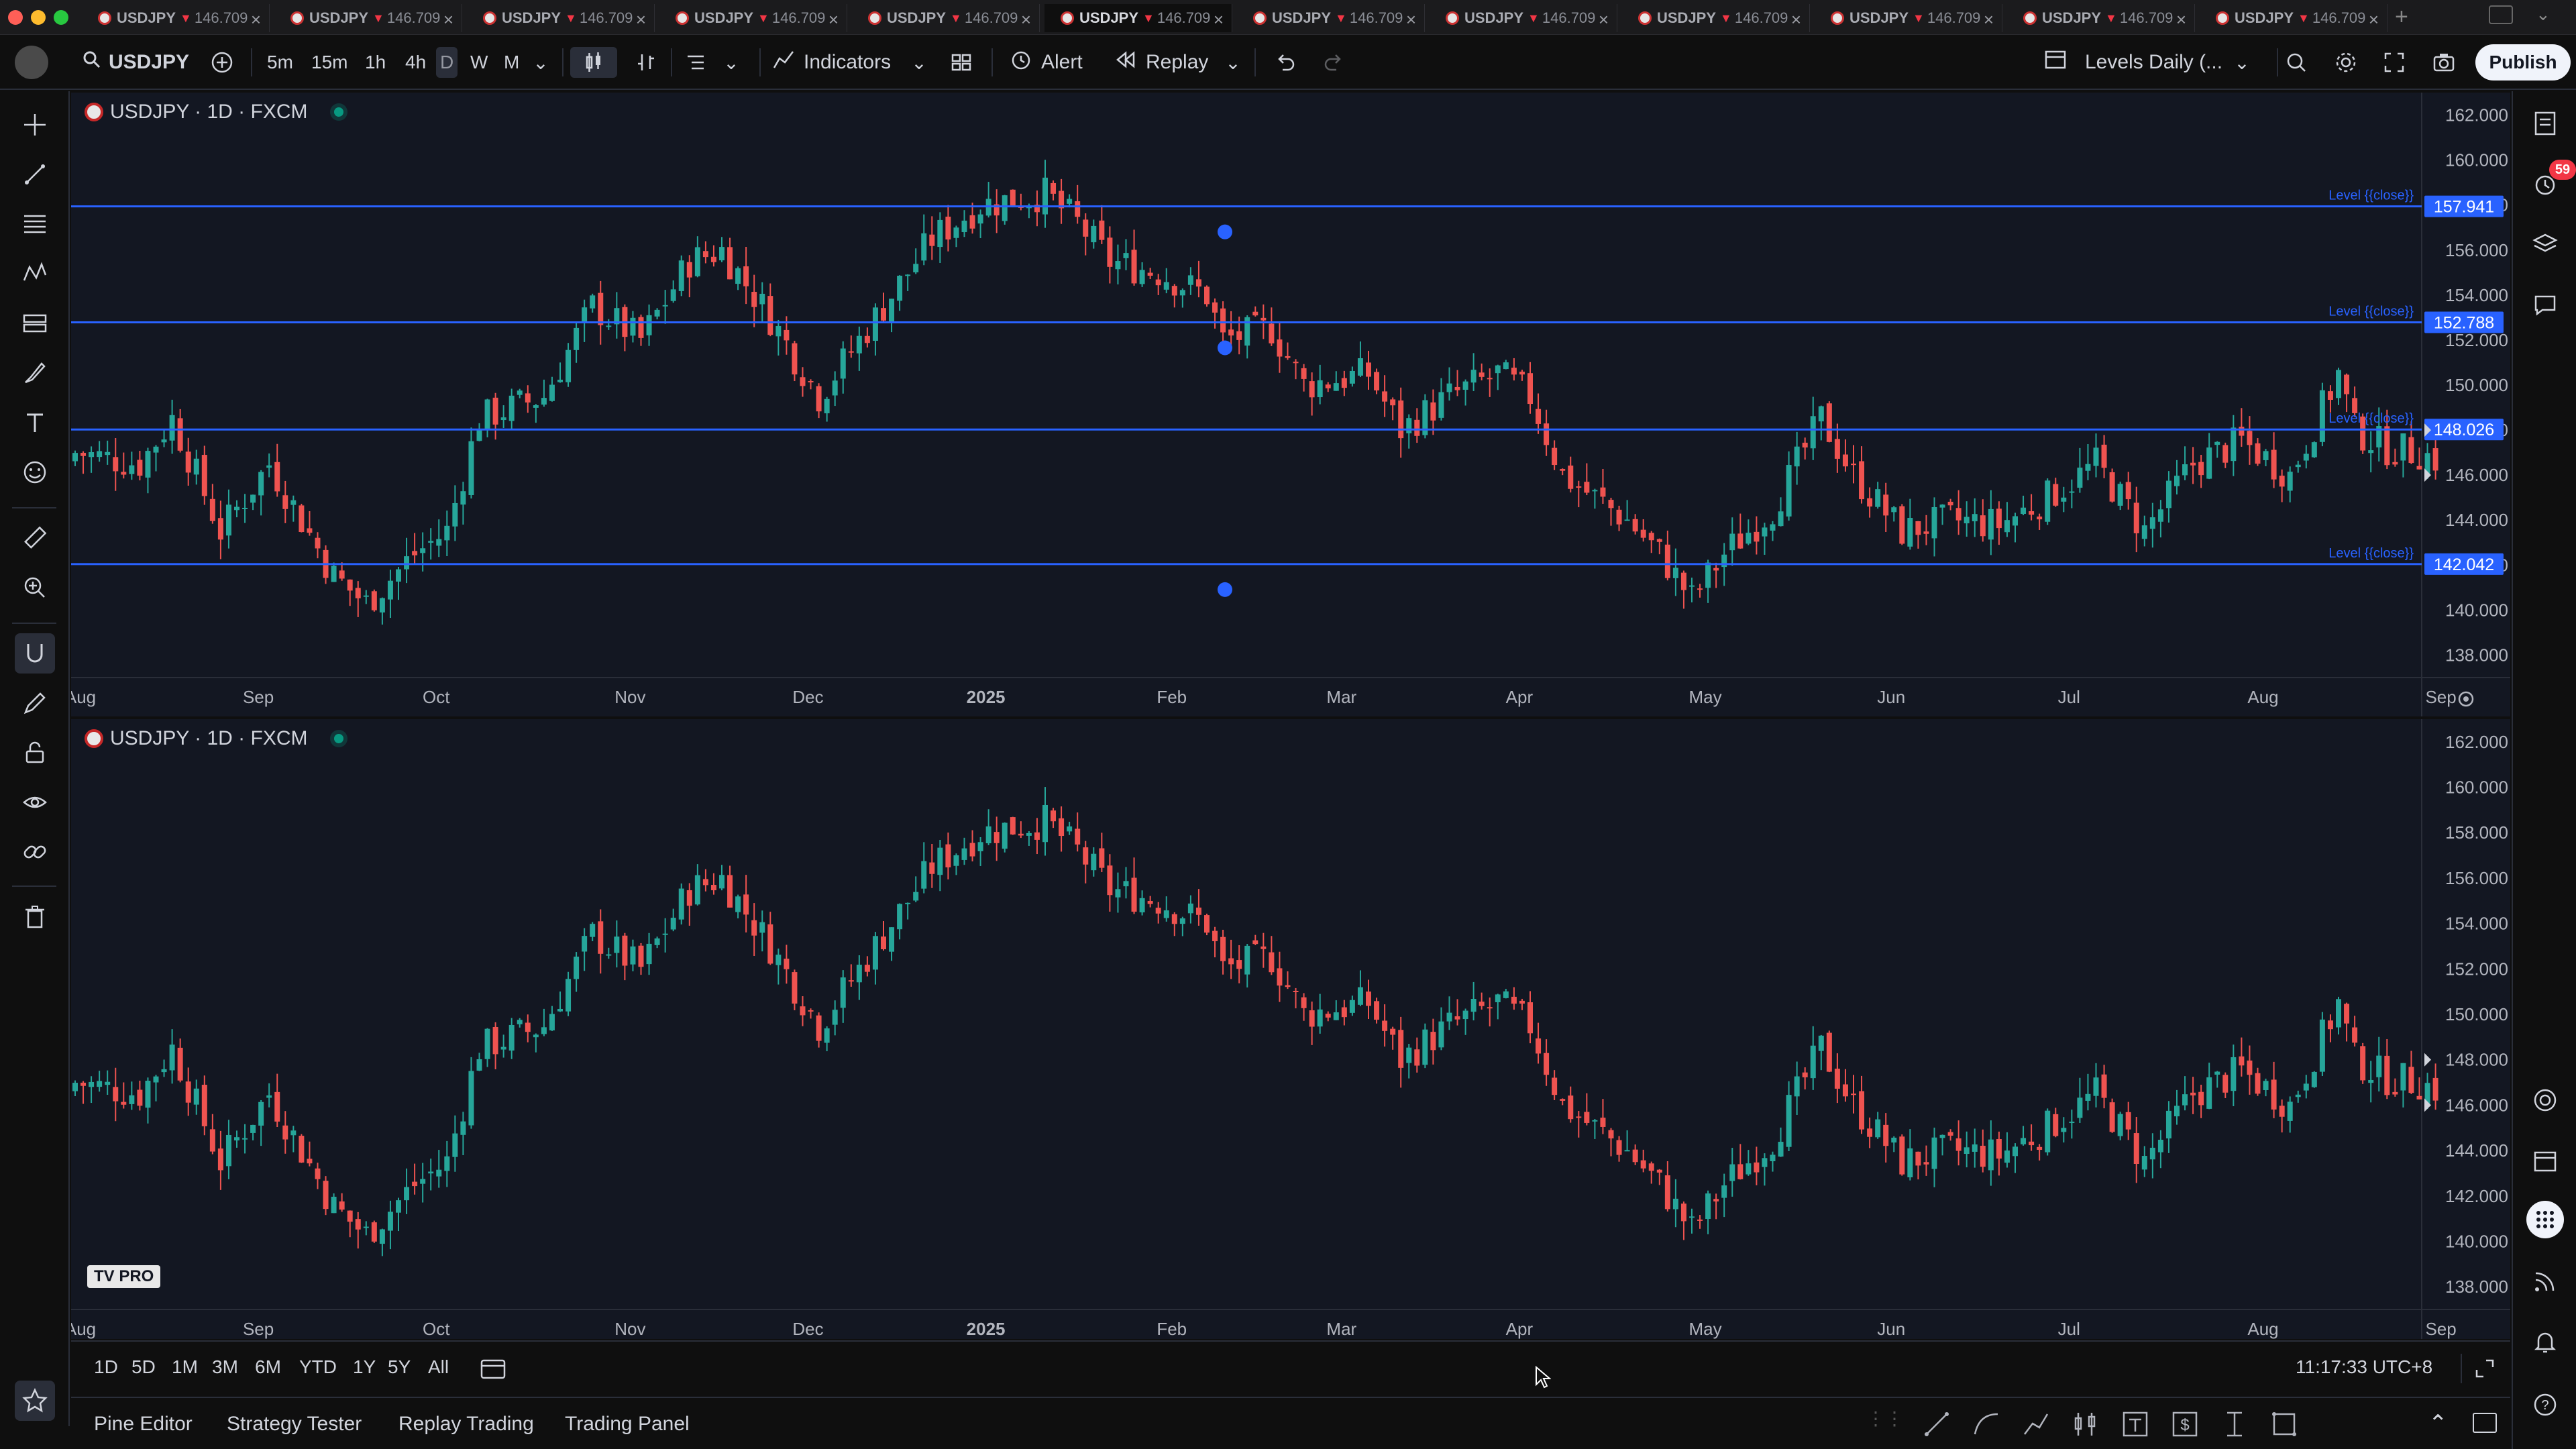  I want to click on indicators-button: Indicators, so click(831, 62).